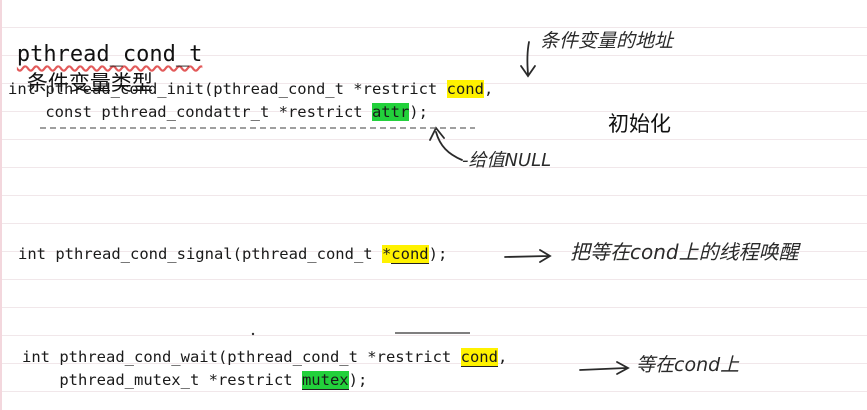 The image size is (867, 410). I want to click on arrow-signal-icon, so click(528, 256).